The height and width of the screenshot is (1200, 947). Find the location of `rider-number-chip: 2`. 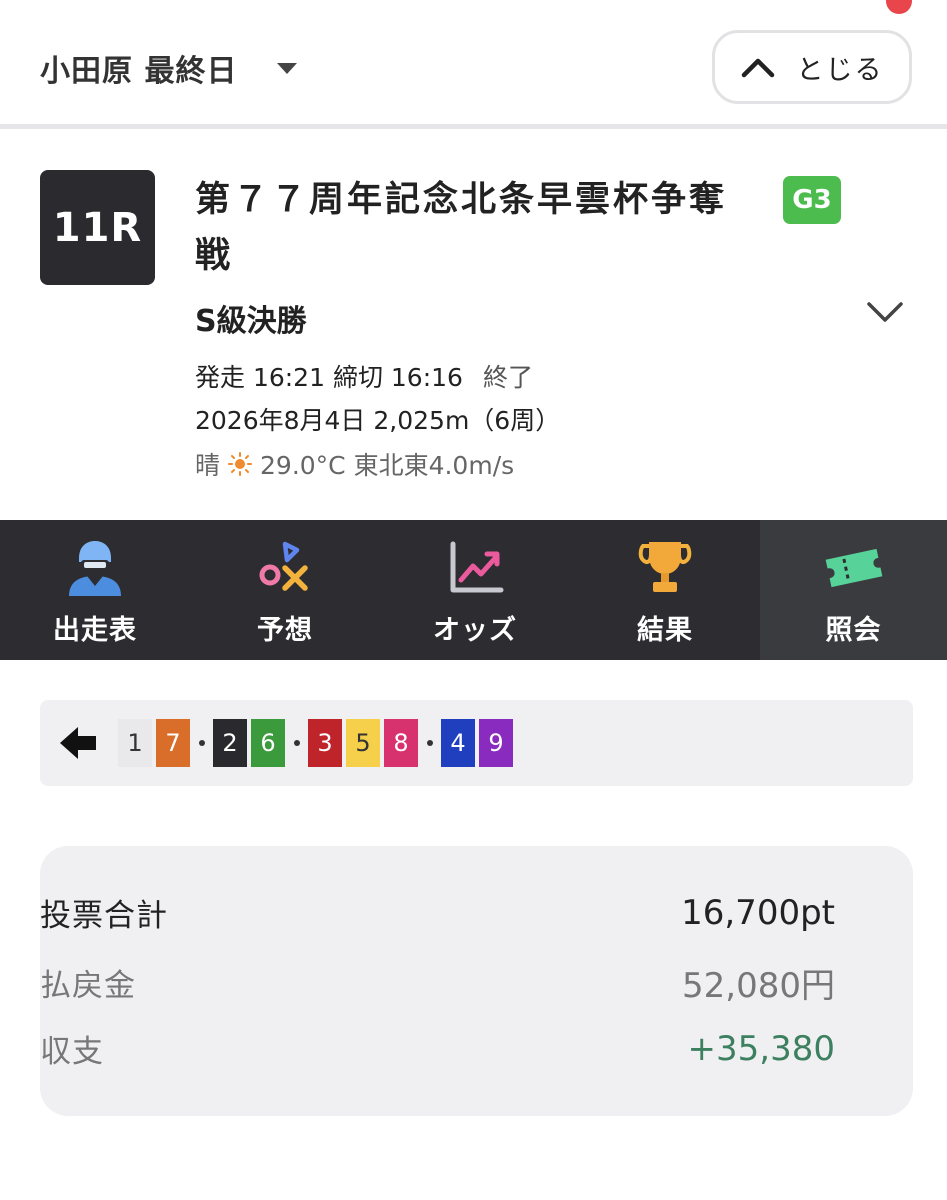

rider-number-chip: 2 is located at coordinates (230, 743).